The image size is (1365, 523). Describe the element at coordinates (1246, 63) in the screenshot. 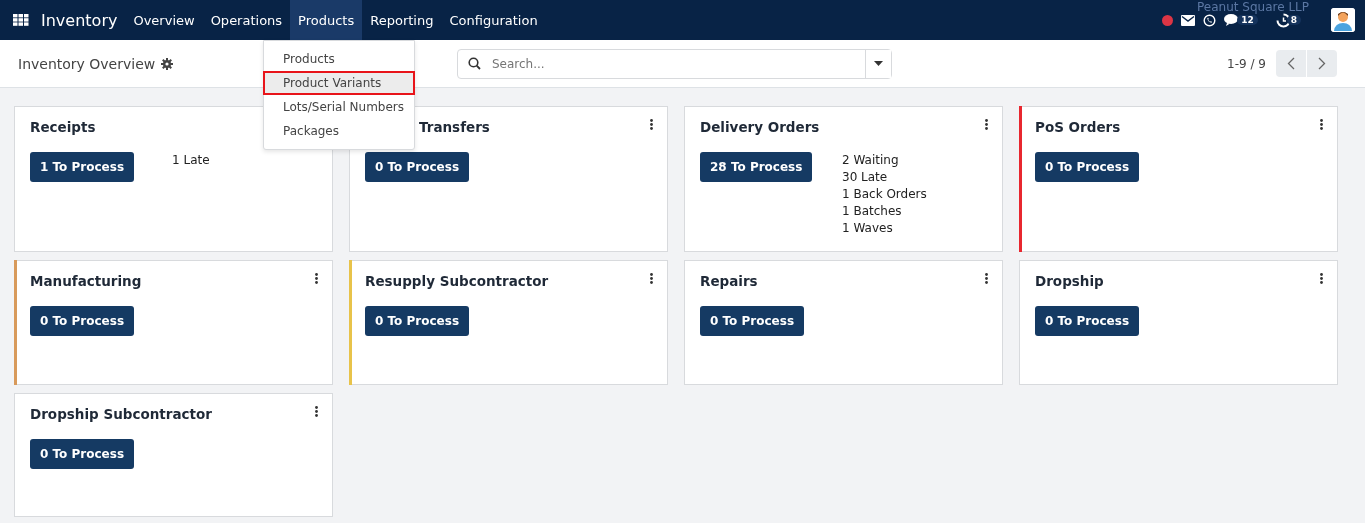

I see `pager-value: 1-9 / 9` at that location.